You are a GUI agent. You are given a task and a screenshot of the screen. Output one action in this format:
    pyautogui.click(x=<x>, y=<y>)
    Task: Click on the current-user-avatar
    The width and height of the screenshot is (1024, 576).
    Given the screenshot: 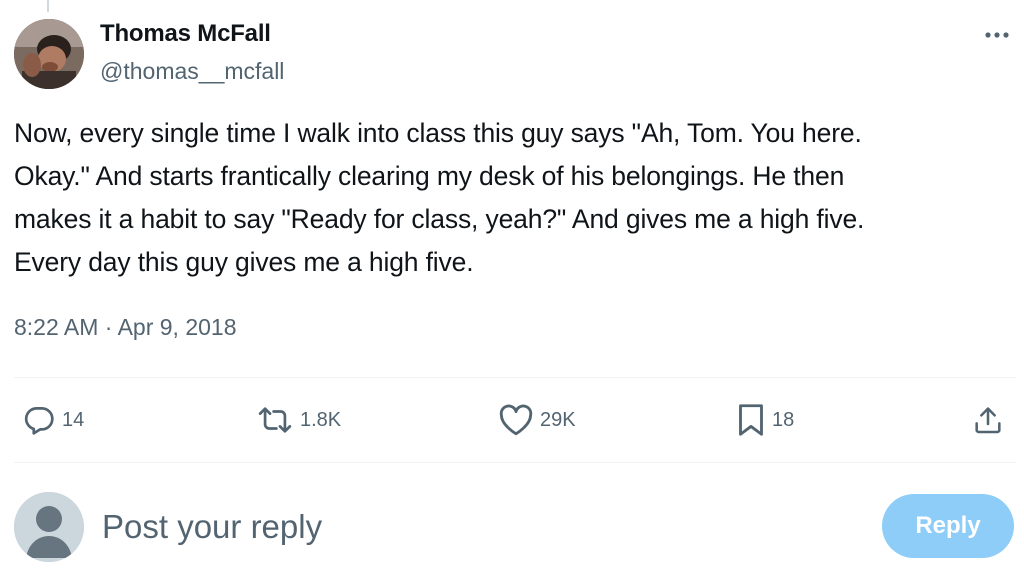 What is the action you would take?
    pyautogui.click(x=49, y=527)
    